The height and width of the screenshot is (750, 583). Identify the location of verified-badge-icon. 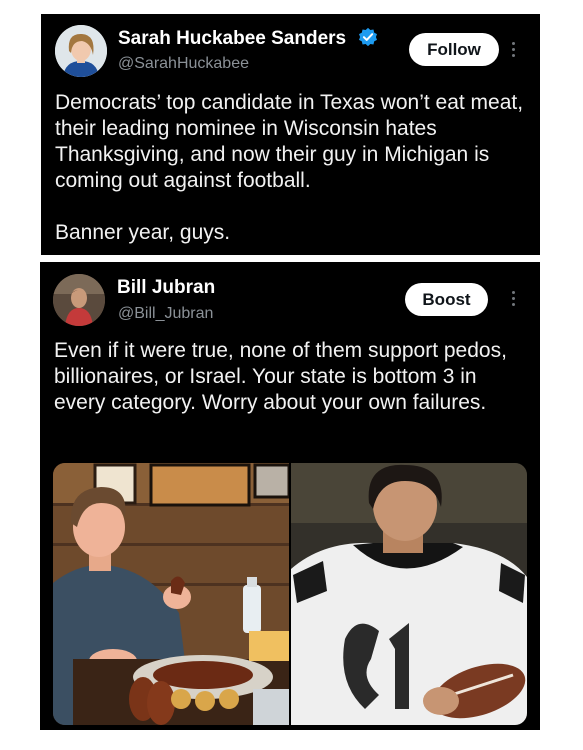
(368, 37).